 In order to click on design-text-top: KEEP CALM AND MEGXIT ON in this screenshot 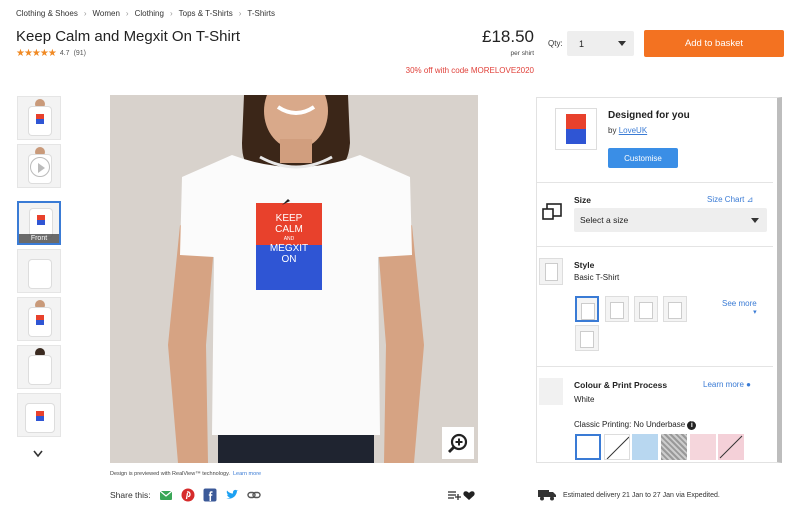, I will do `click(289, 239)`.